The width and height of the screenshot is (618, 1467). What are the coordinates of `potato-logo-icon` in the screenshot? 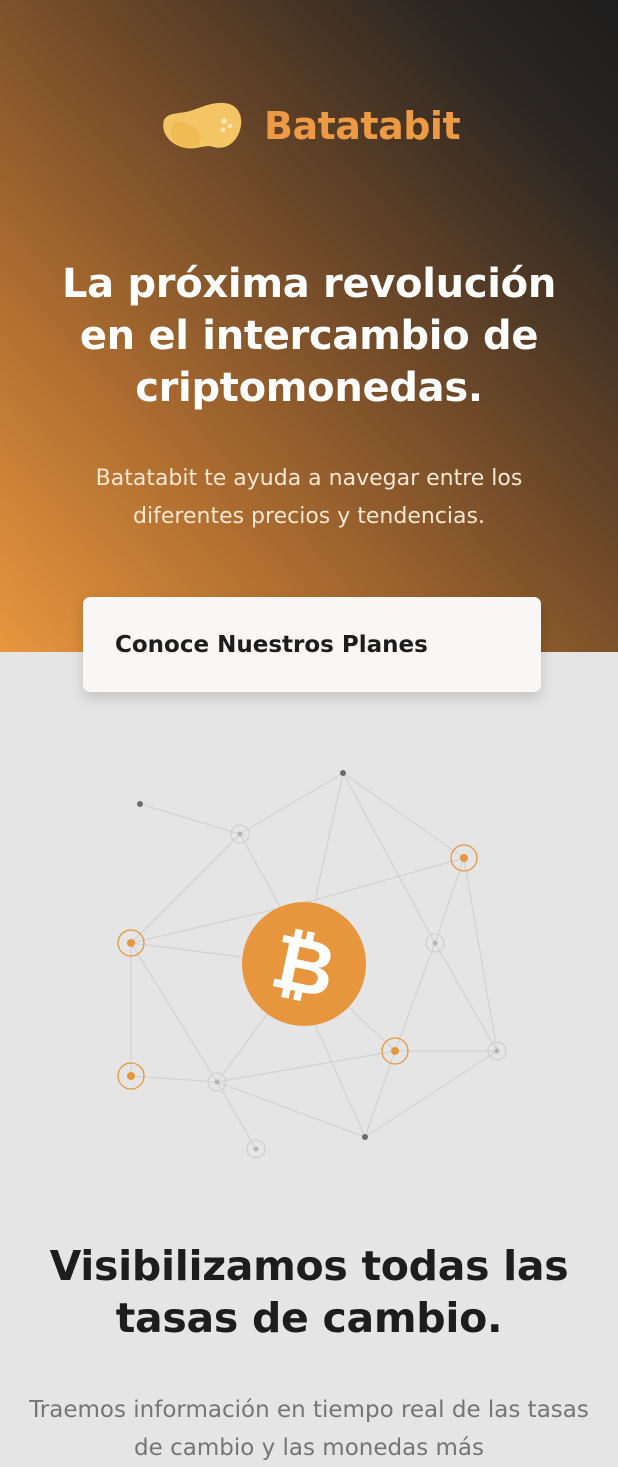 It's located at (202, 125).